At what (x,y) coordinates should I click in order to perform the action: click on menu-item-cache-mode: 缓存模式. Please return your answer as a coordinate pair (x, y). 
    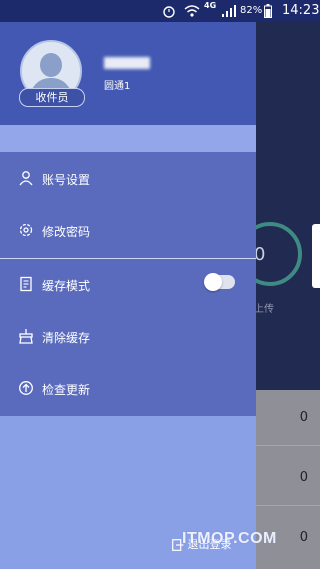
    Looking at the image, I should click on (128, 284).